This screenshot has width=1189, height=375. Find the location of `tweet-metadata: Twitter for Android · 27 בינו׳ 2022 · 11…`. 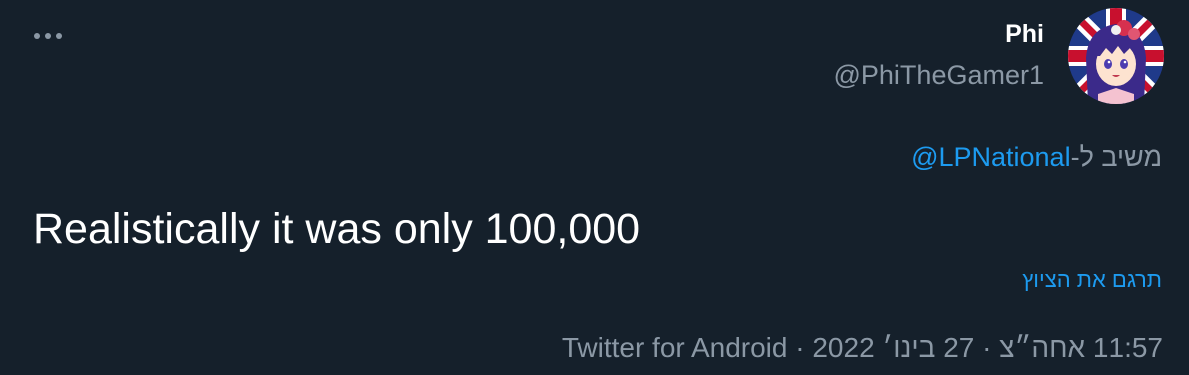

tweet-metadata: Twitter for Android · 27 בינו׳ 2022 · 11… is located at coordinates (862, 348).